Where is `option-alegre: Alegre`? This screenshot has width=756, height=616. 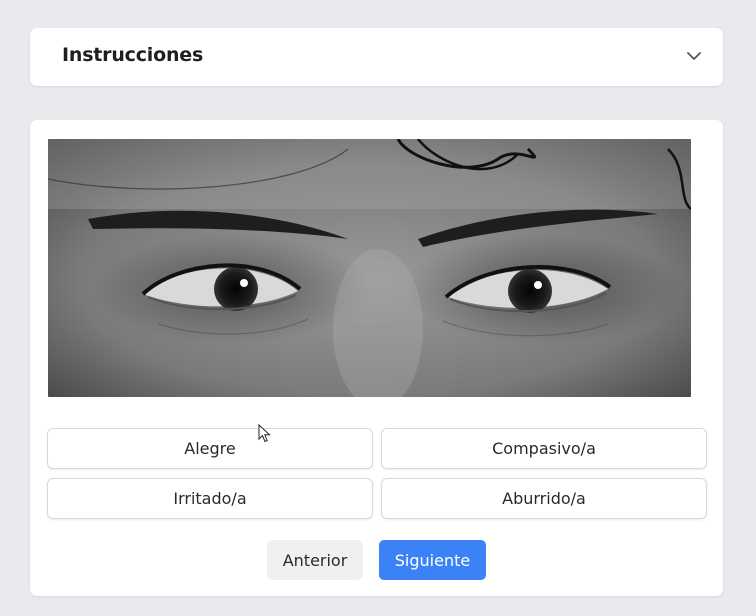
option-alegre: Alegre is located at coordinates (210, 448).